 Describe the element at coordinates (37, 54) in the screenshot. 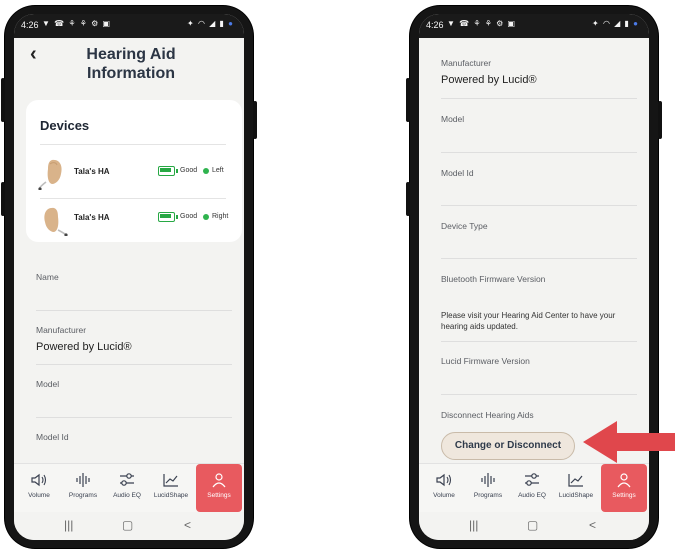

I see `back-arrow-icon: ‹` at that location.